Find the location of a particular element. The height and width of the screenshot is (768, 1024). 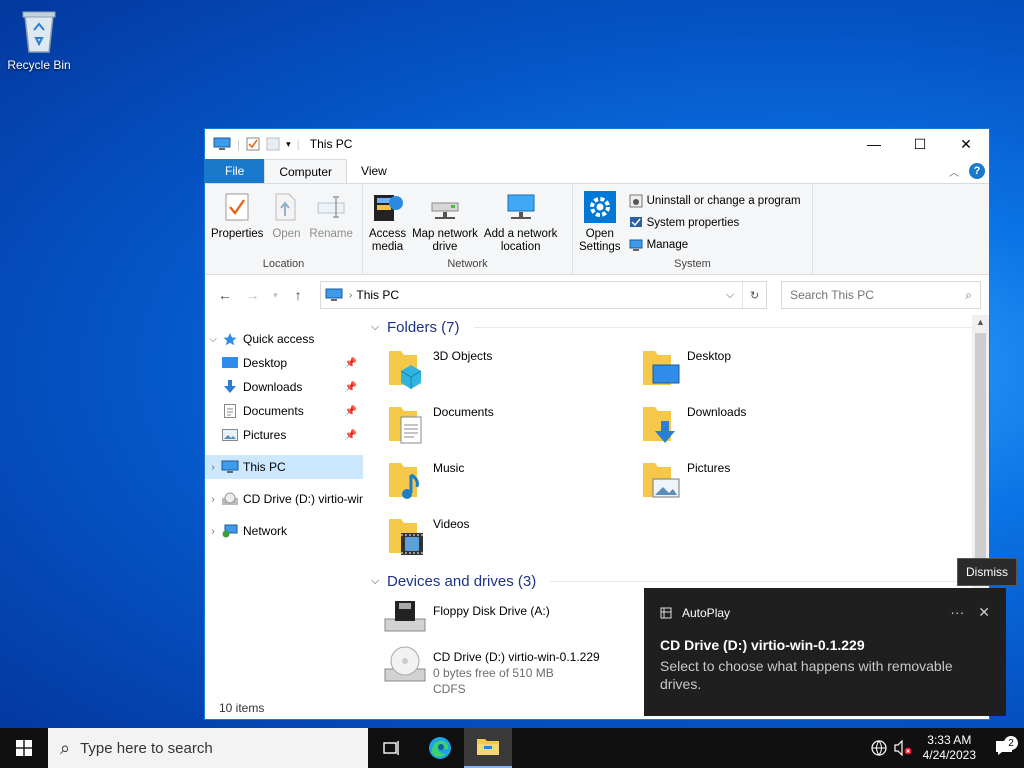

add-network-location-button: Add a network location is located at coordinates (521, 224).